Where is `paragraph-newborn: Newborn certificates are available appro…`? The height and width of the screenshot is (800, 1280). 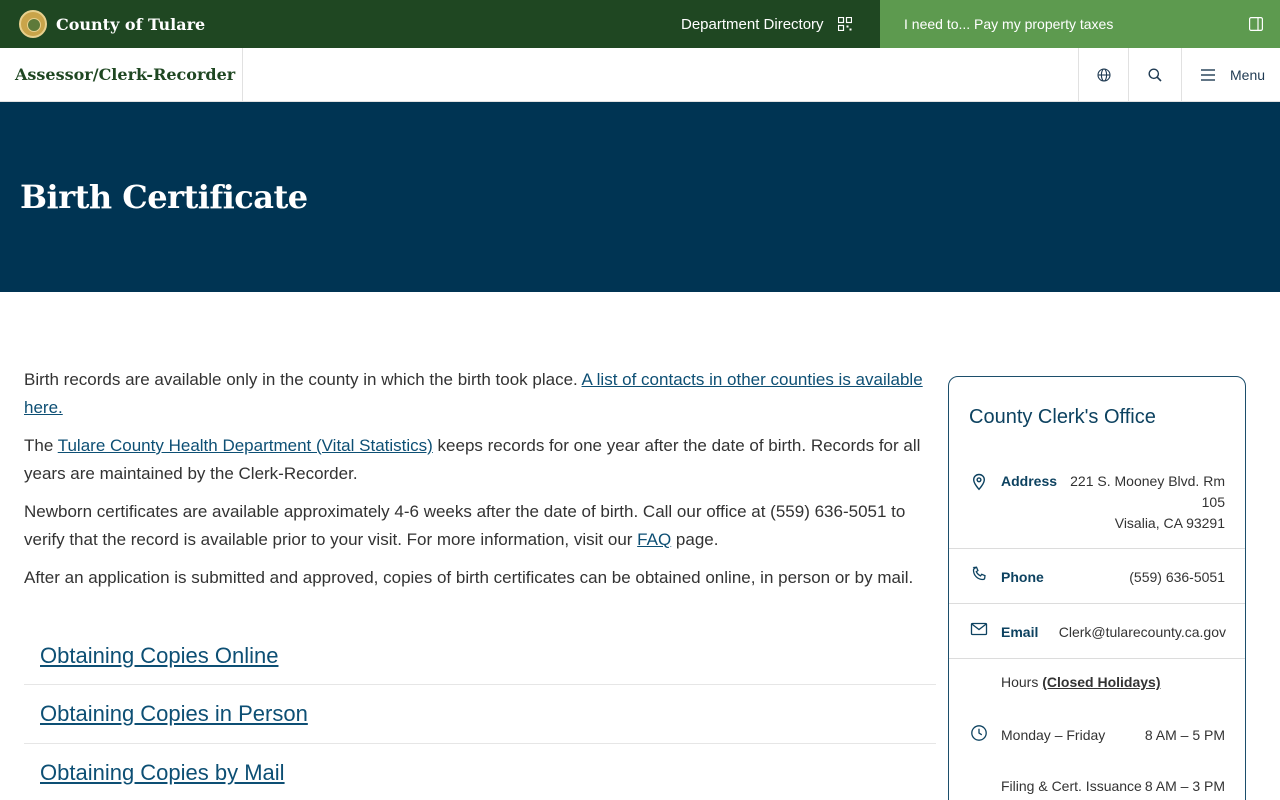 paragraph-newborn: Newborn certificates are available appro… is located at coordinates (465, 525).